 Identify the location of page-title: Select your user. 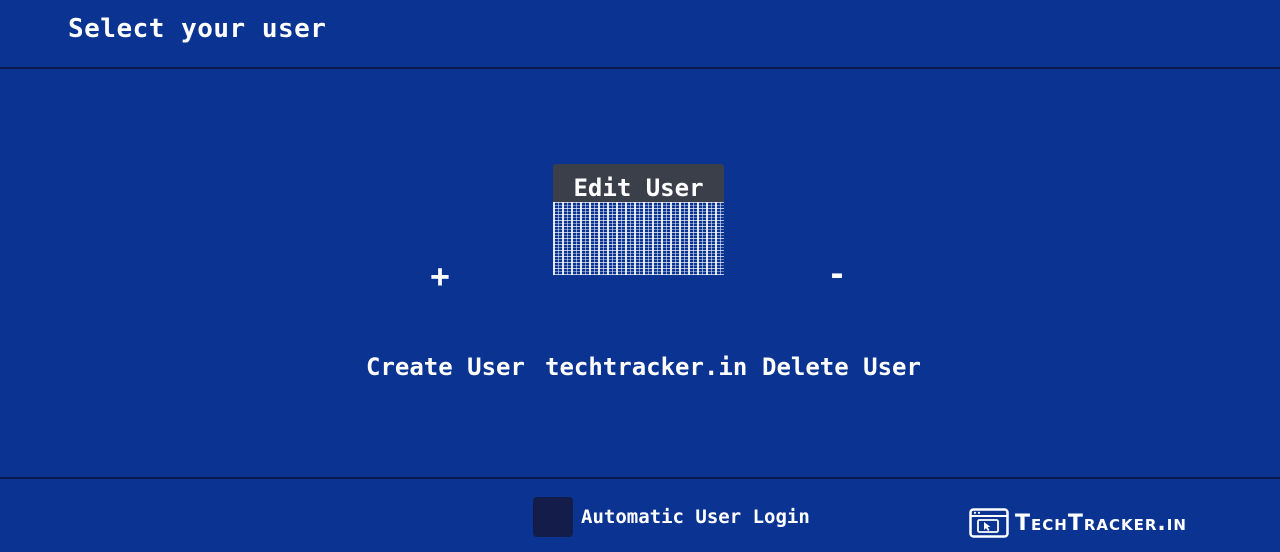
(197, 29).